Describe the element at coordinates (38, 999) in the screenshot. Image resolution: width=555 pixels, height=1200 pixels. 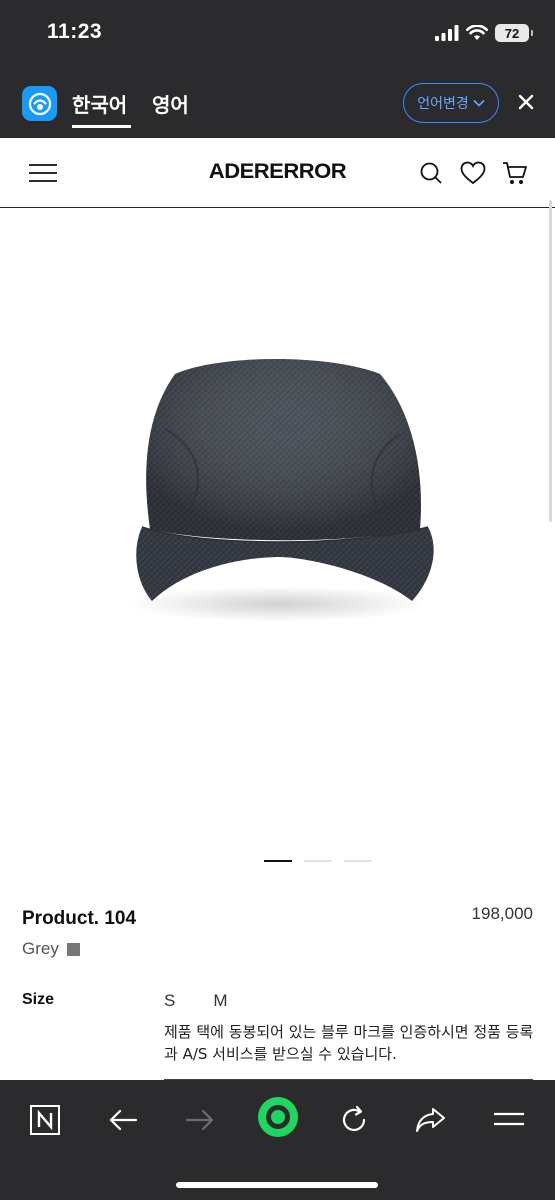
I see `size-label: Size` at that location.